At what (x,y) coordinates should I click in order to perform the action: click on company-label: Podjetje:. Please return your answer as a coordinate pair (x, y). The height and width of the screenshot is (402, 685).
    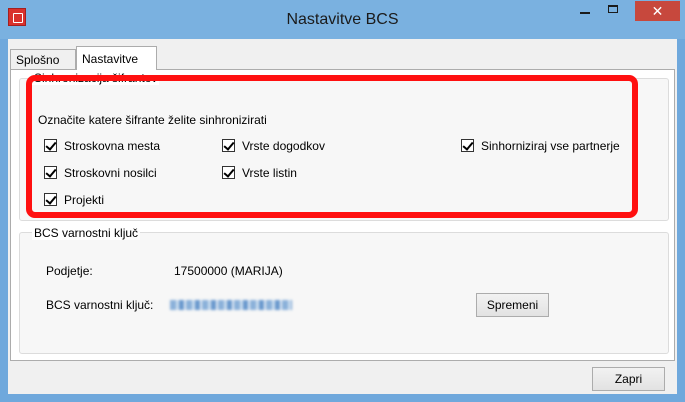
    Looking at the image, I should click on (69, 271).